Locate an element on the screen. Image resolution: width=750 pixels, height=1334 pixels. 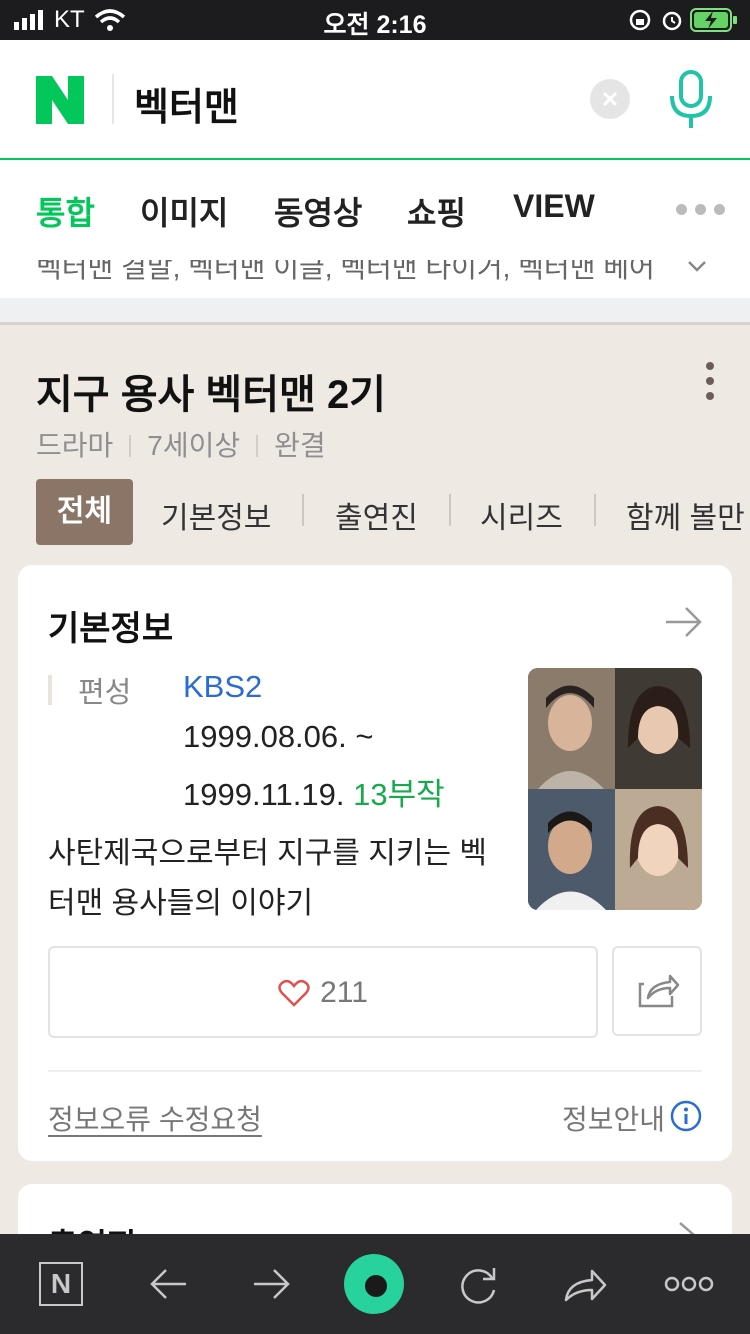
section-divider is located at coordinates (375, 323).